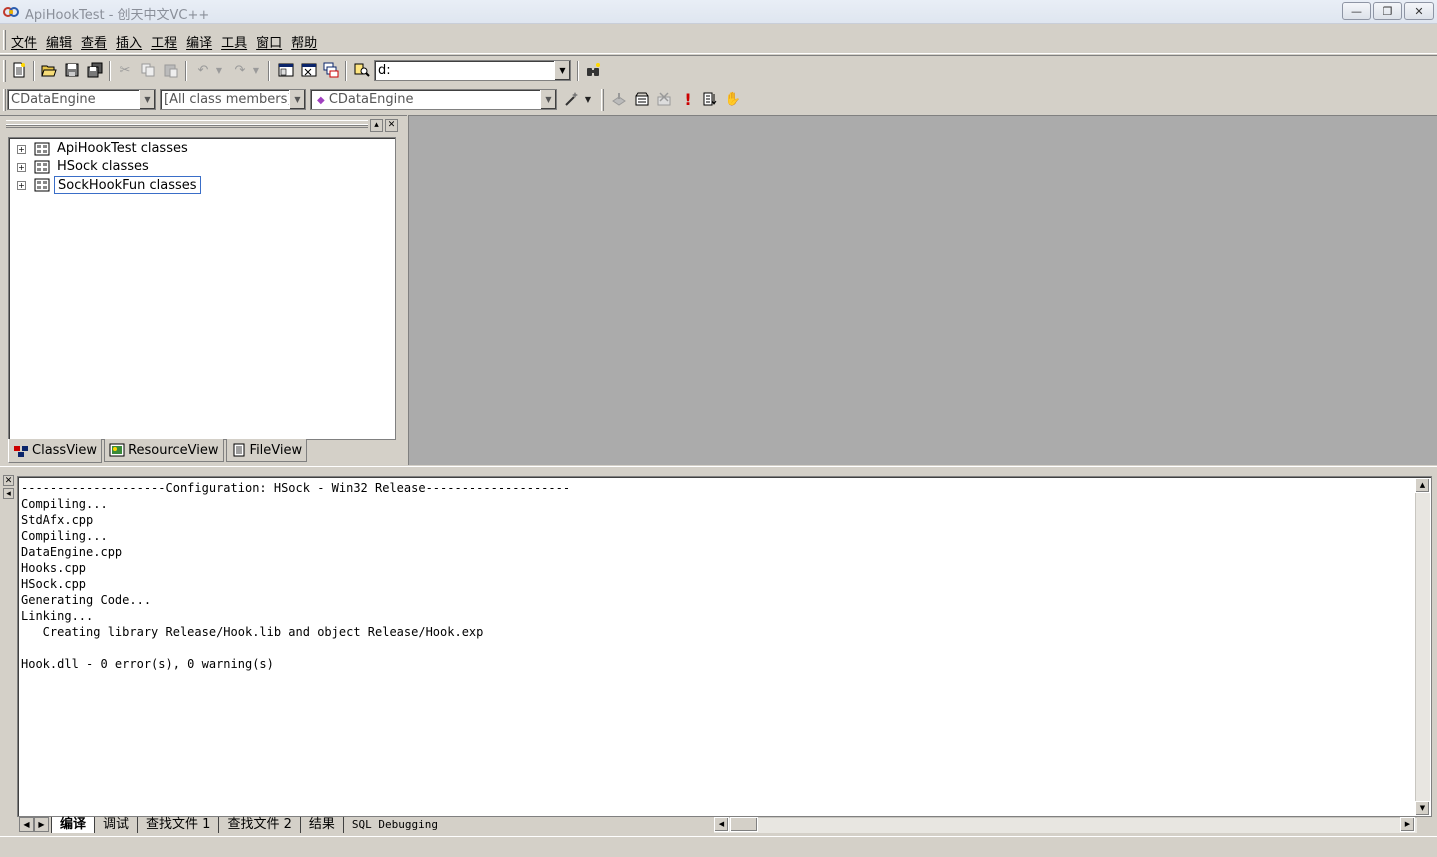  Describe the element at coordinates (73, 825) in the screenshot. I see `tab-build: 编译` at that location.